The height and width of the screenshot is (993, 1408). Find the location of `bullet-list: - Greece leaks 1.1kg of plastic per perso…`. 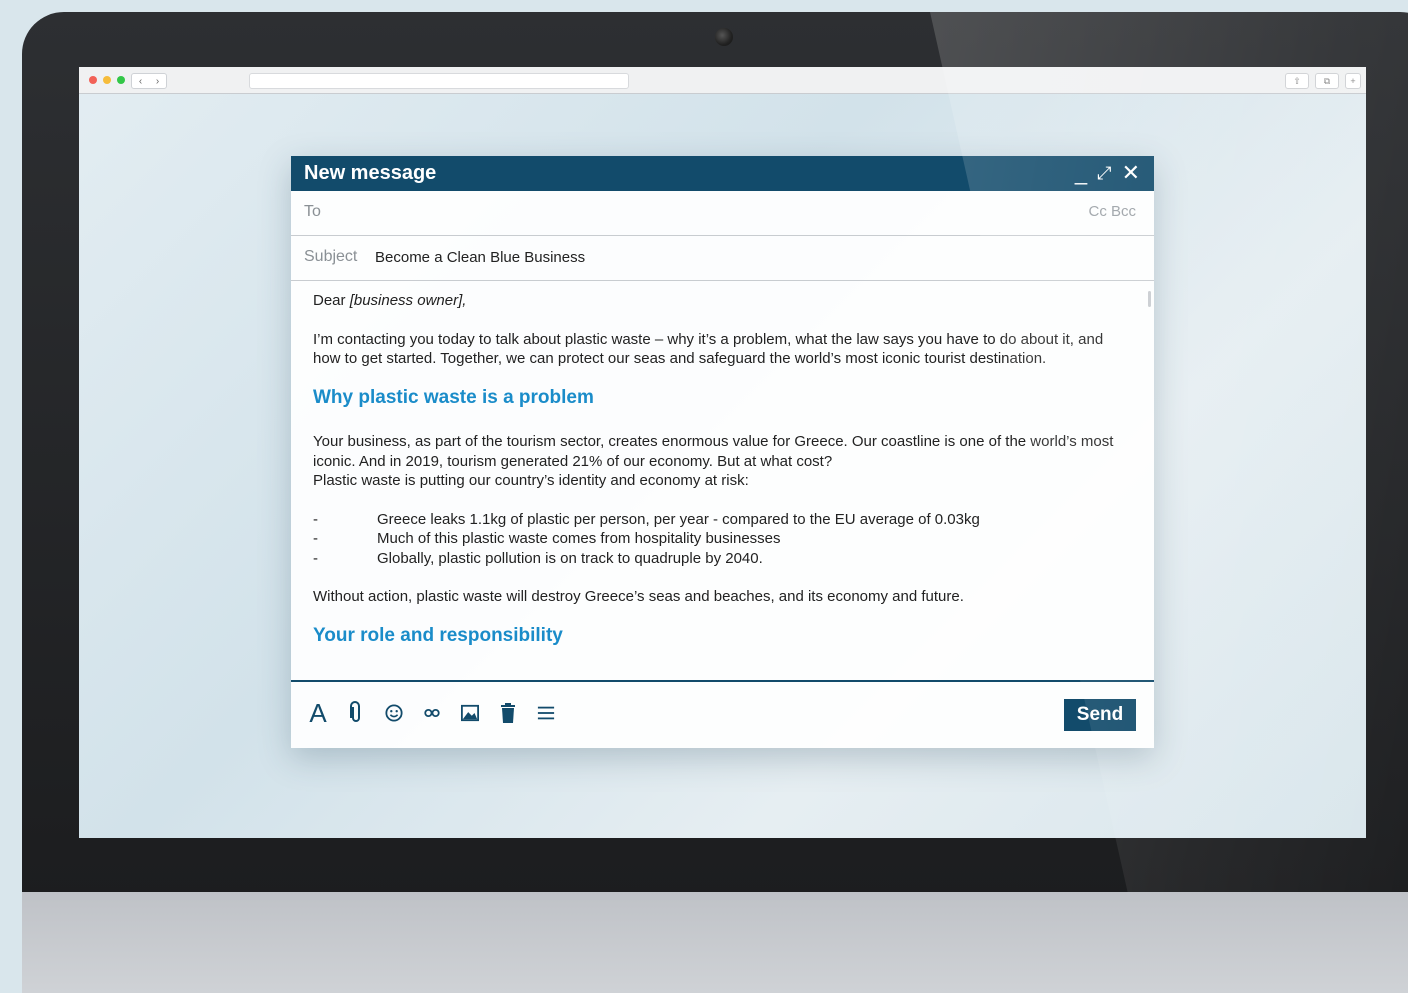

bullet-list: - Greece leaks 1.1kg of plastic per perso… is located at coordinates (719, 539).